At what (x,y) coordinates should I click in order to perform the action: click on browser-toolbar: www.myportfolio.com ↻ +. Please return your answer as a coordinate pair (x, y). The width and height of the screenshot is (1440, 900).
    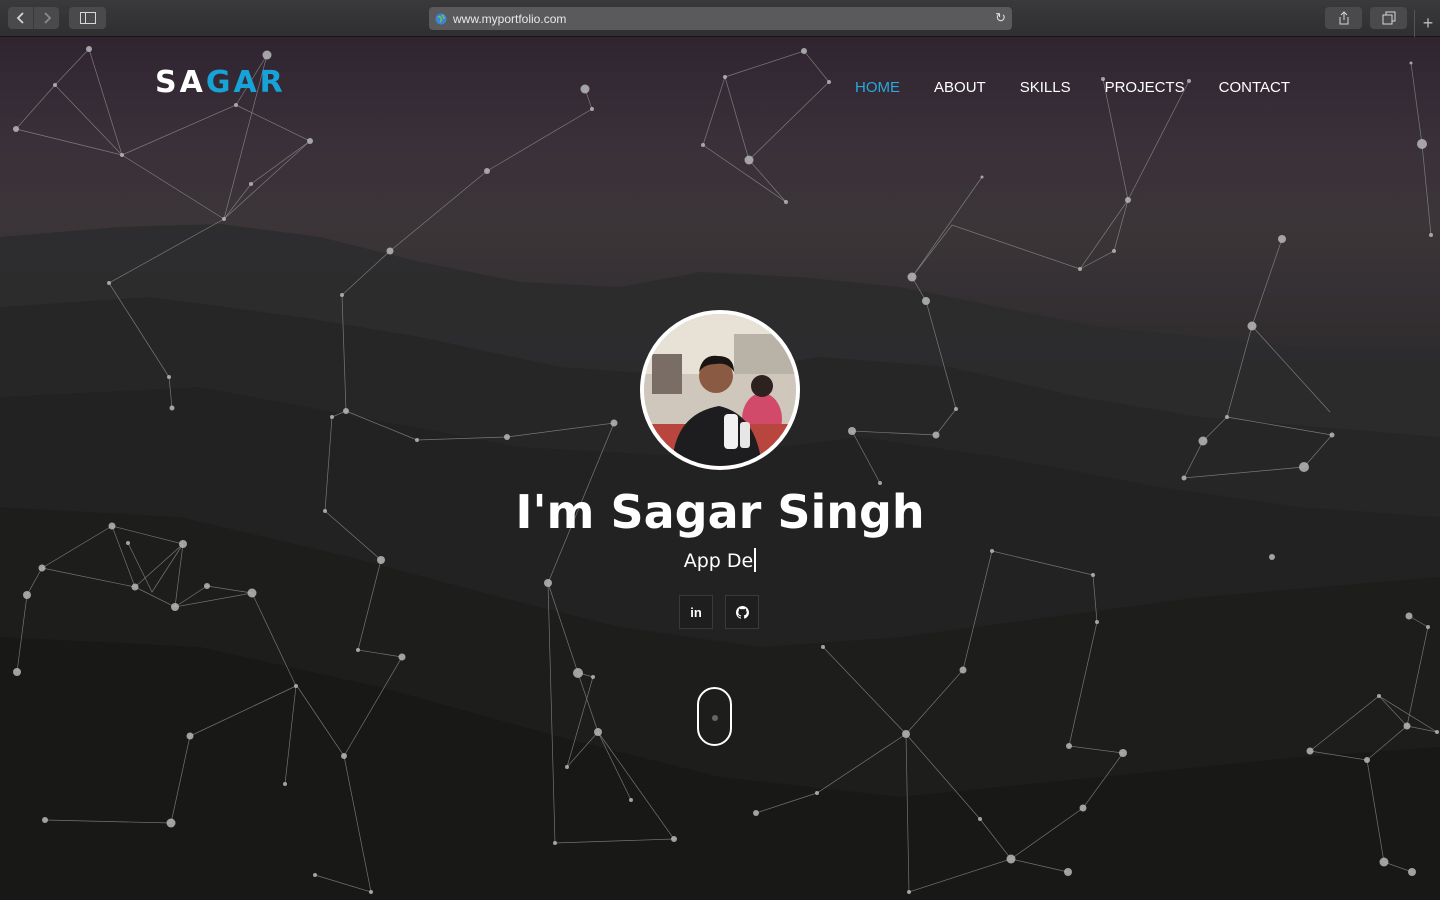
    Looking at the image, I should click on (720, 18).